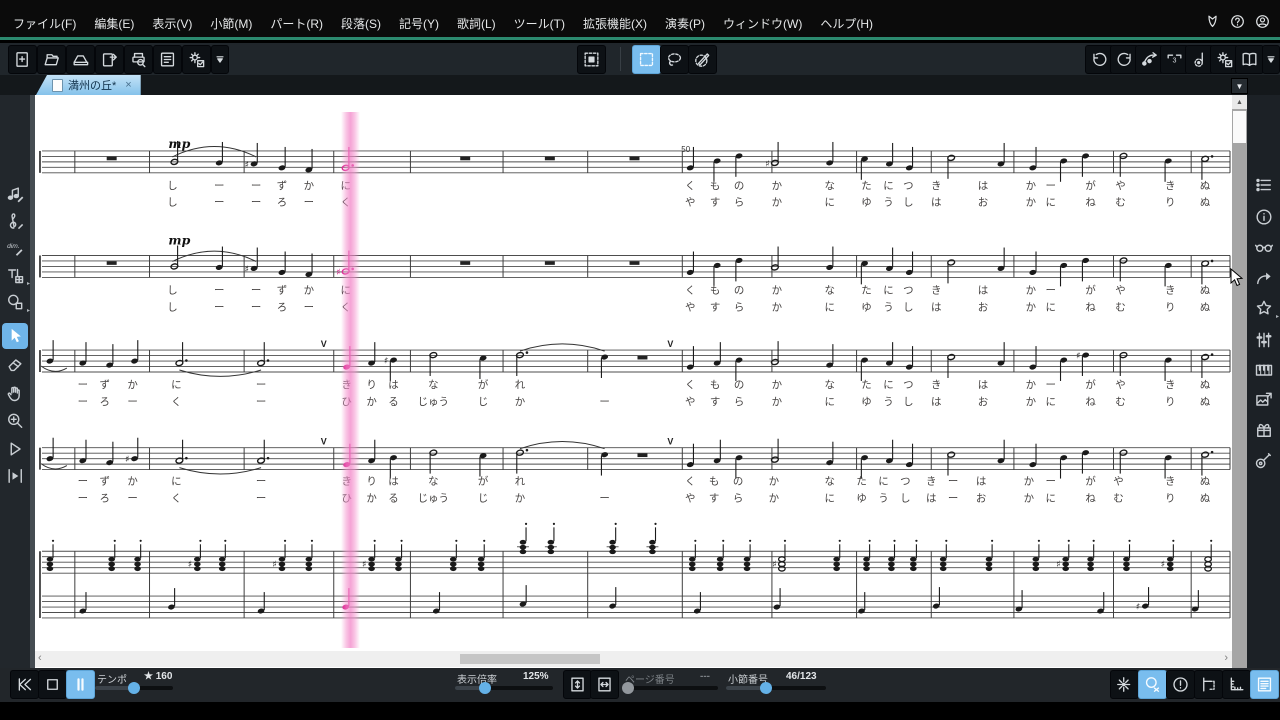  What do you see at coordinates (690, 290) in the screenshot?
I see `lyric-syllable: く` at bounding box center [690, 290].